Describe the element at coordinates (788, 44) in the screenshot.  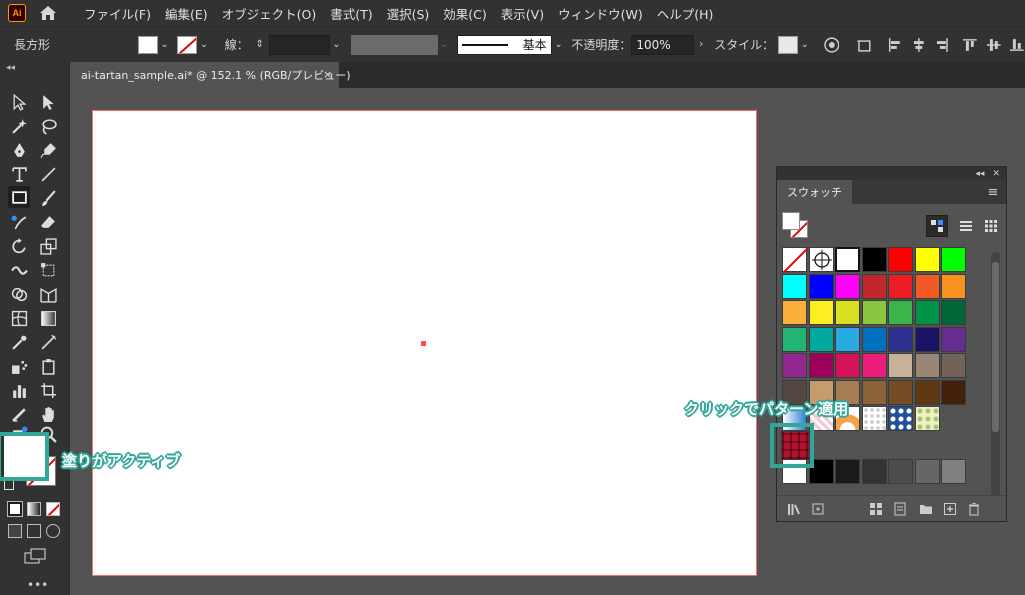
I see `graphic-style-swatch` at that location.